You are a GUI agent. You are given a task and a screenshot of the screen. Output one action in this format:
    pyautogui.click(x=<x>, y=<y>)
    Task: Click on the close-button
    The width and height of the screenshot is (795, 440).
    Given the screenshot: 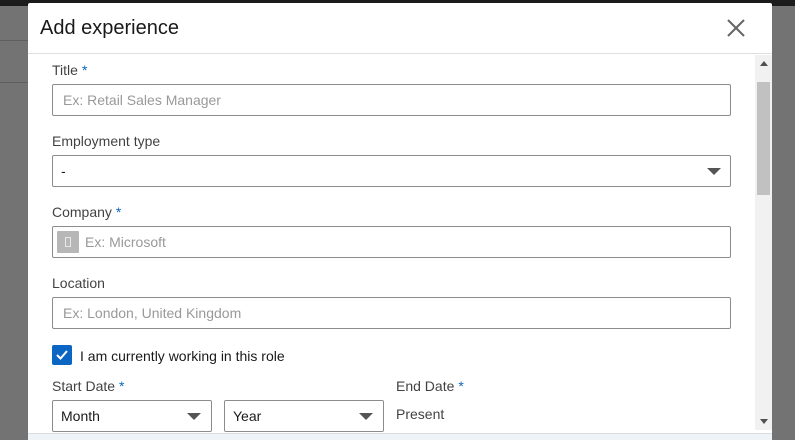 What is the action you would take?
    pyautogui.click(x=736, y=28)
    